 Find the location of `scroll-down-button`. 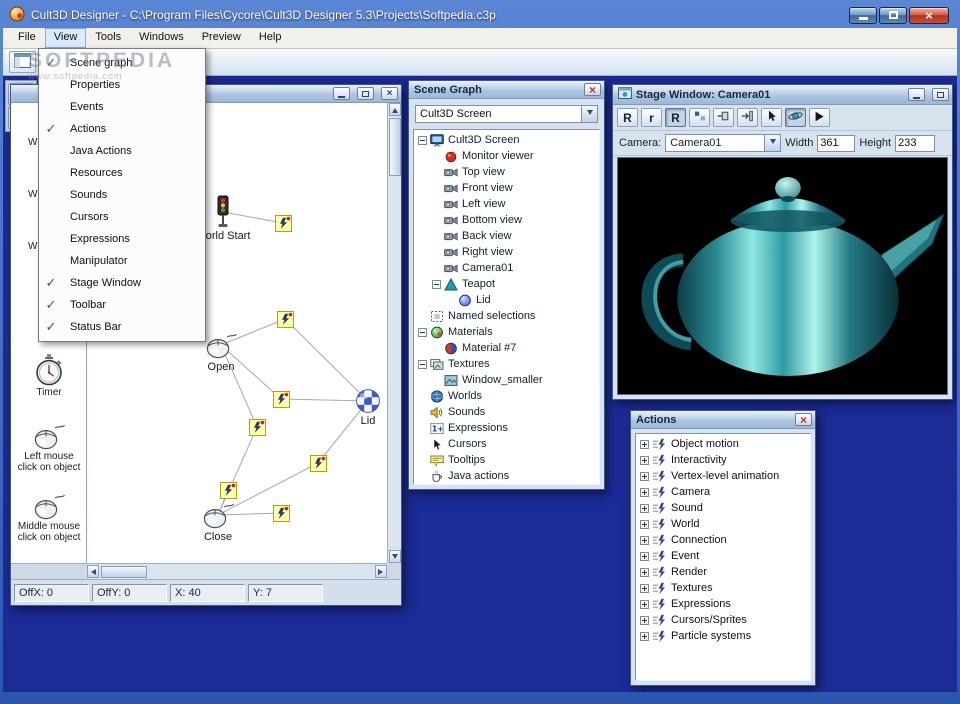

scroll-down-button is located at coordinates (394, 556).